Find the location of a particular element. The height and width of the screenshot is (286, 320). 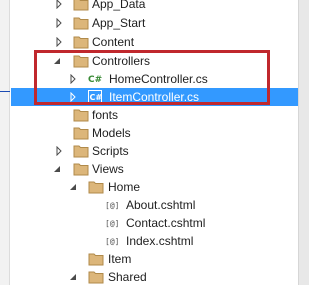

vertical-scrollbar is located at coordinates (303, 142).